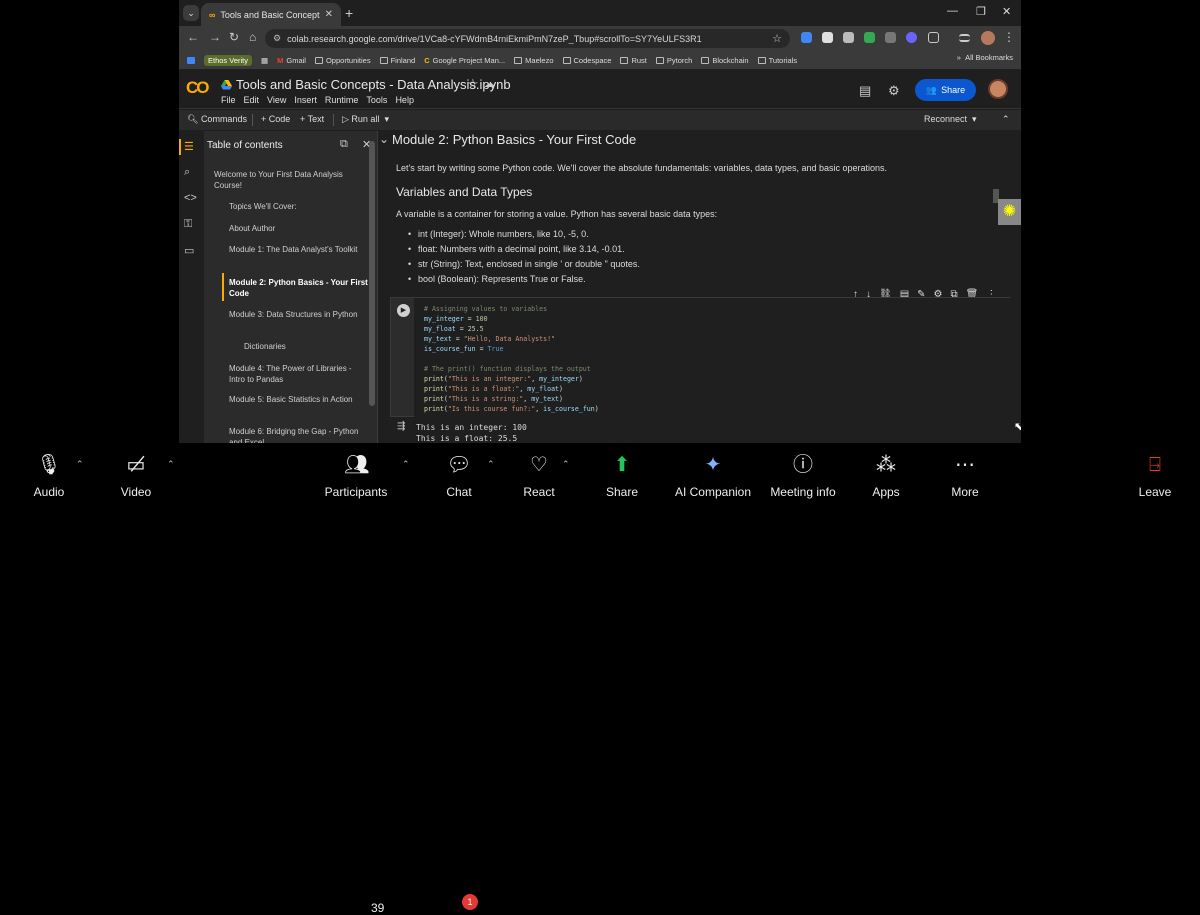 This screenshot has height=915, width=1200. Describe the element at coordinates (252, 37) in the screenshot. I see `home-icon: ⌂` at that location.